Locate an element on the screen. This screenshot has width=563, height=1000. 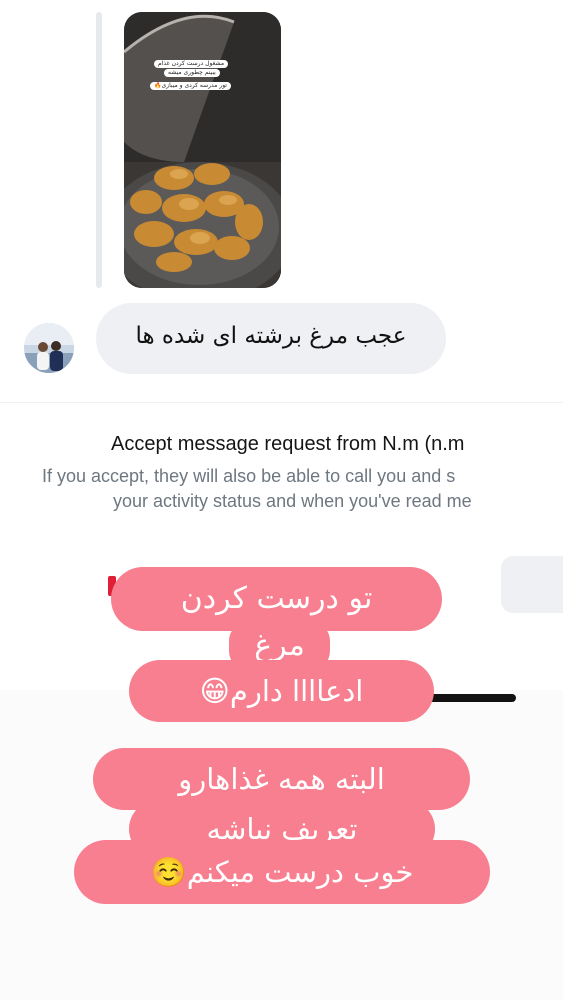
incoming-message-bubble: عجب مرغ برشته ای شده ها is located at coordinates (271, 338).